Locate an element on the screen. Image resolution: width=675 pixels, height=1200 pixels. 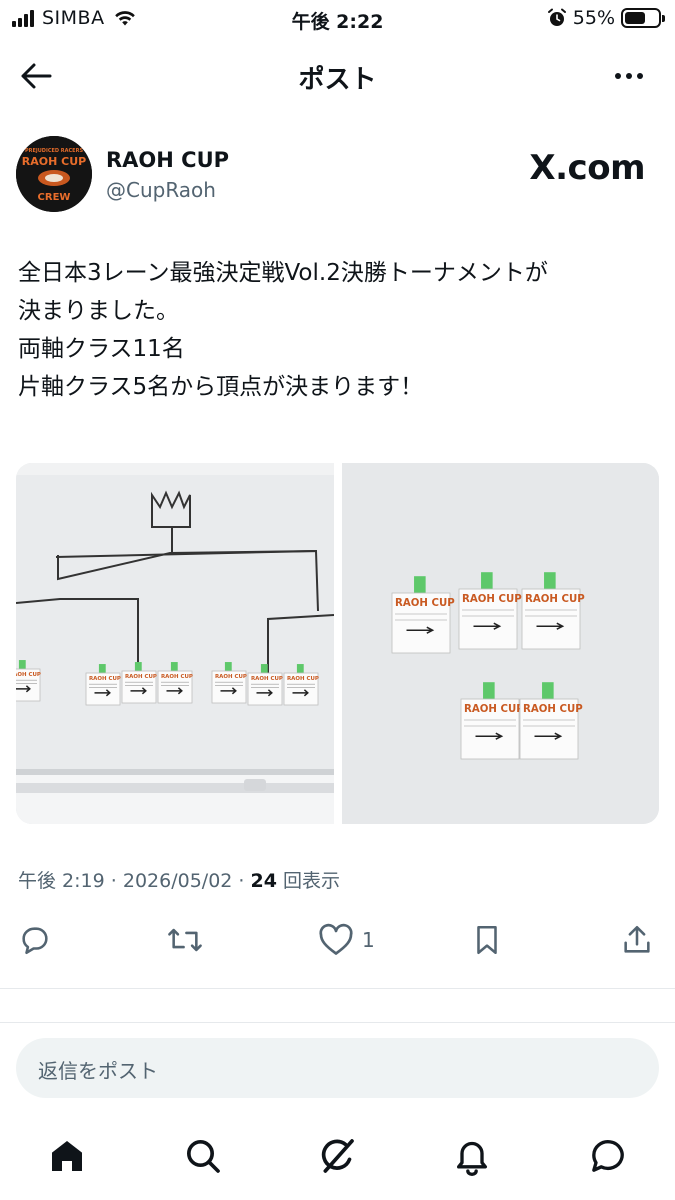
reply-placeholder: 返信をポスト is located at coordinates (98, 1071).